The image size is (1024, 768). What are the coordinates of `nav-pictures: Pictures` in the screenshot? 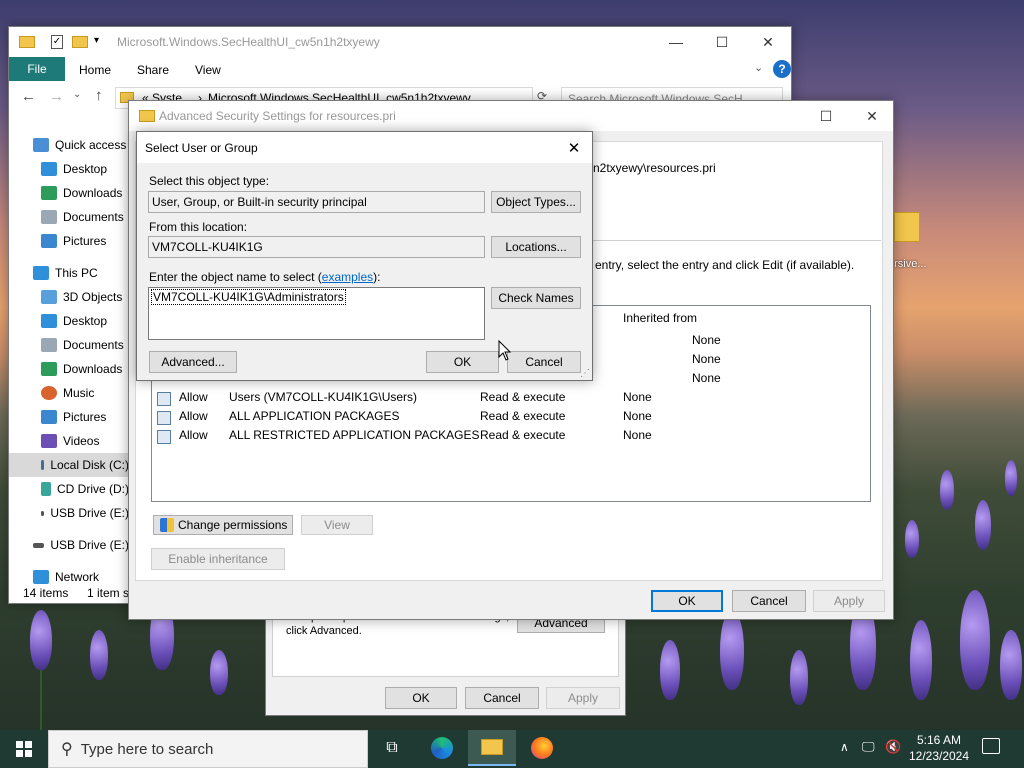 It's located at (69, 241).